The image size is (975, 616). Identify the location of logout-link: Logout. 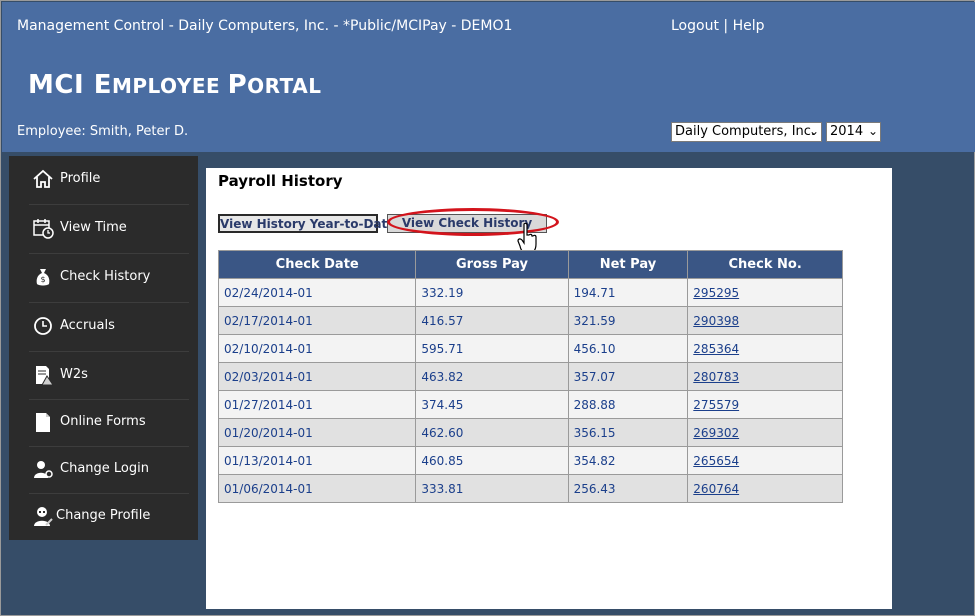
(695, 26).